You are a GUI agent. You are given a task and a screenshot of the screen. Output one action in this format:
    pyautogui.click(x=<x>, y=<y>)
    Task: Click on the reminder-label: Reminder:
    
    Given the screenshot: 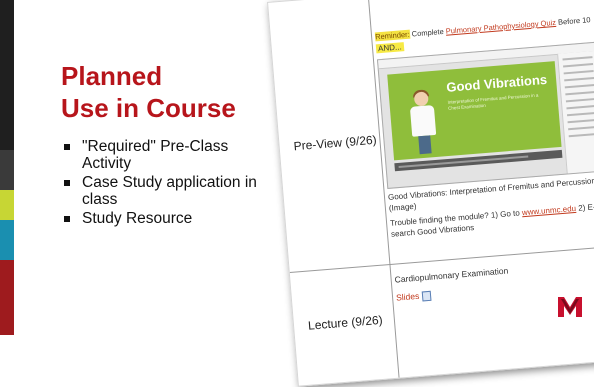 What is the action you would take?
    pyautogui.click(x=392, y=35)
    